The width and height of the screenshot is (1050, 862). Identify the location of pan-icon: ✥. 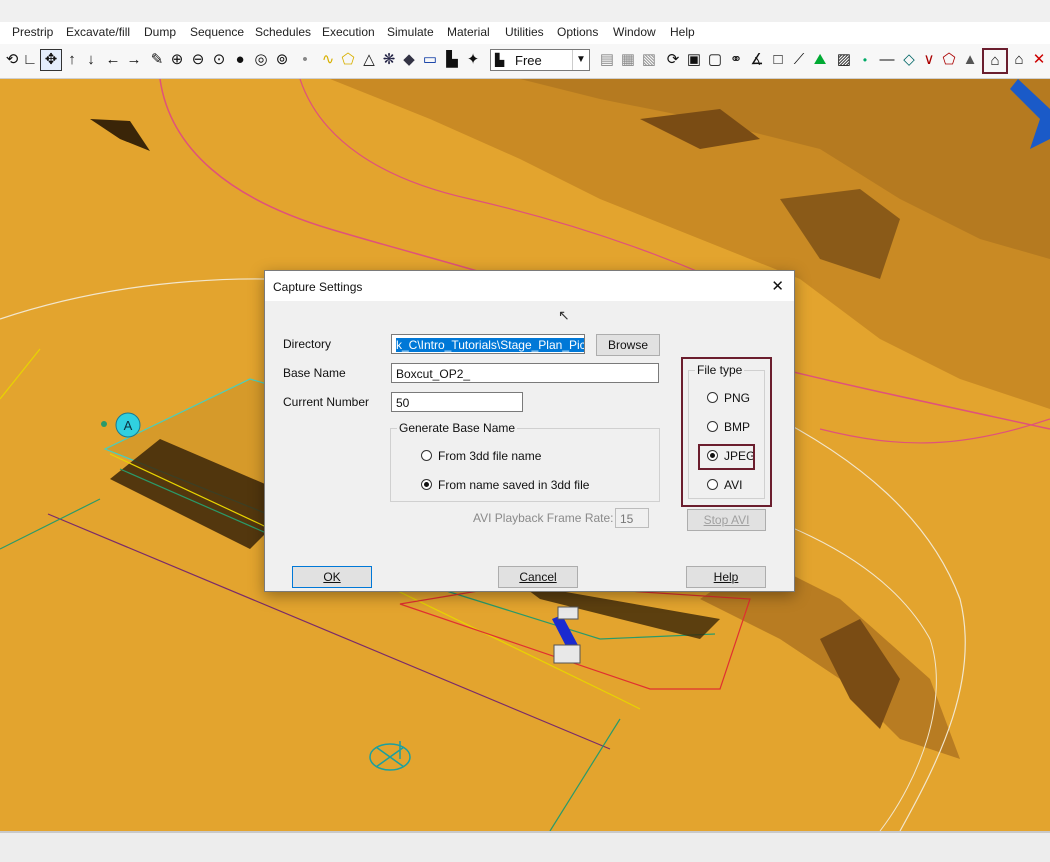
(51, 60).